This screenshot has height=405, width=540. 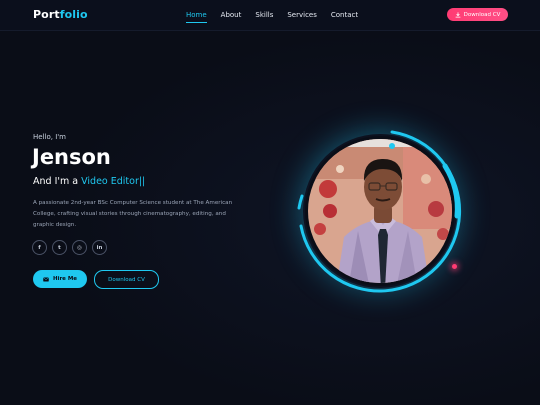 I want to click on linkedin-icon: in, so click(x=99, y=247).